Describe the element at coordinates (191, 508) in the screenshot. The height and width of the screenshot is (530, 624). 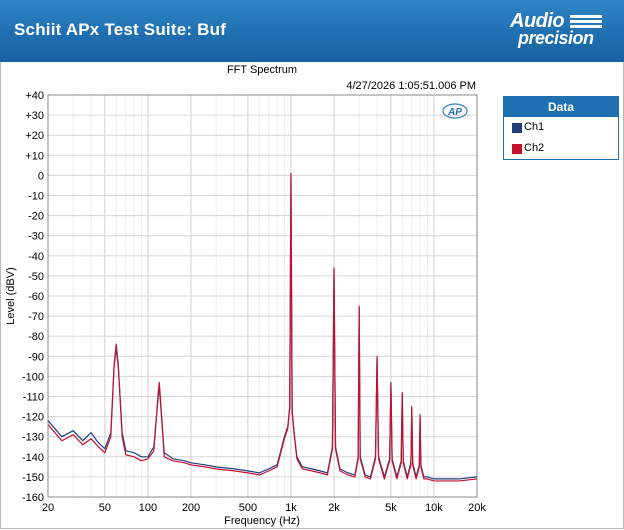
I see `x-tick-label: 200` at that location.